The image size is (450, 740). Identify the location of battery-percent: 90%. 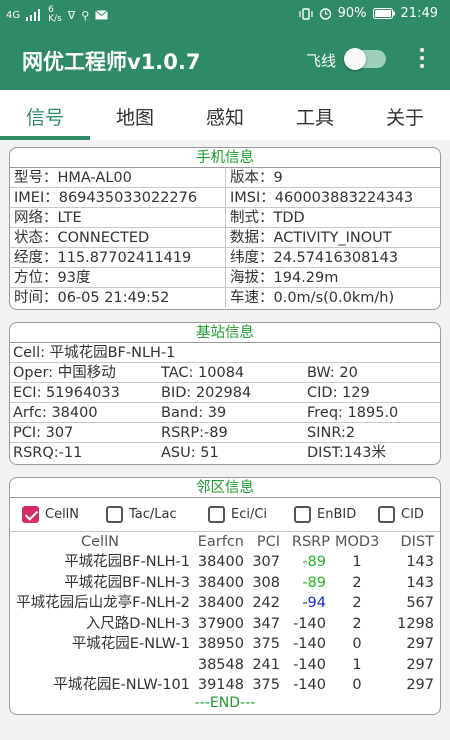
(352, 13).